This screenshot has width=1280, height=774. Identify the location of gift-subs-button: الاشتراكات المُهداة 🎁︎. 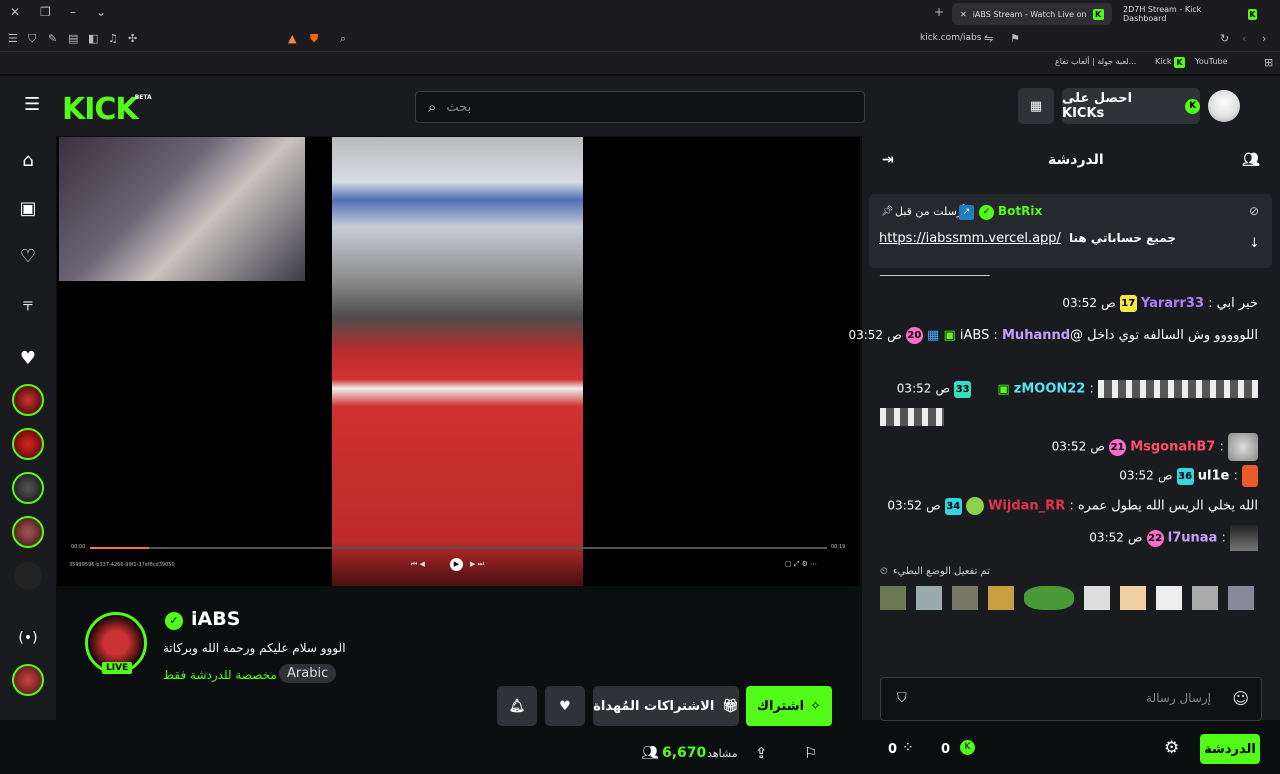
(666, 706).